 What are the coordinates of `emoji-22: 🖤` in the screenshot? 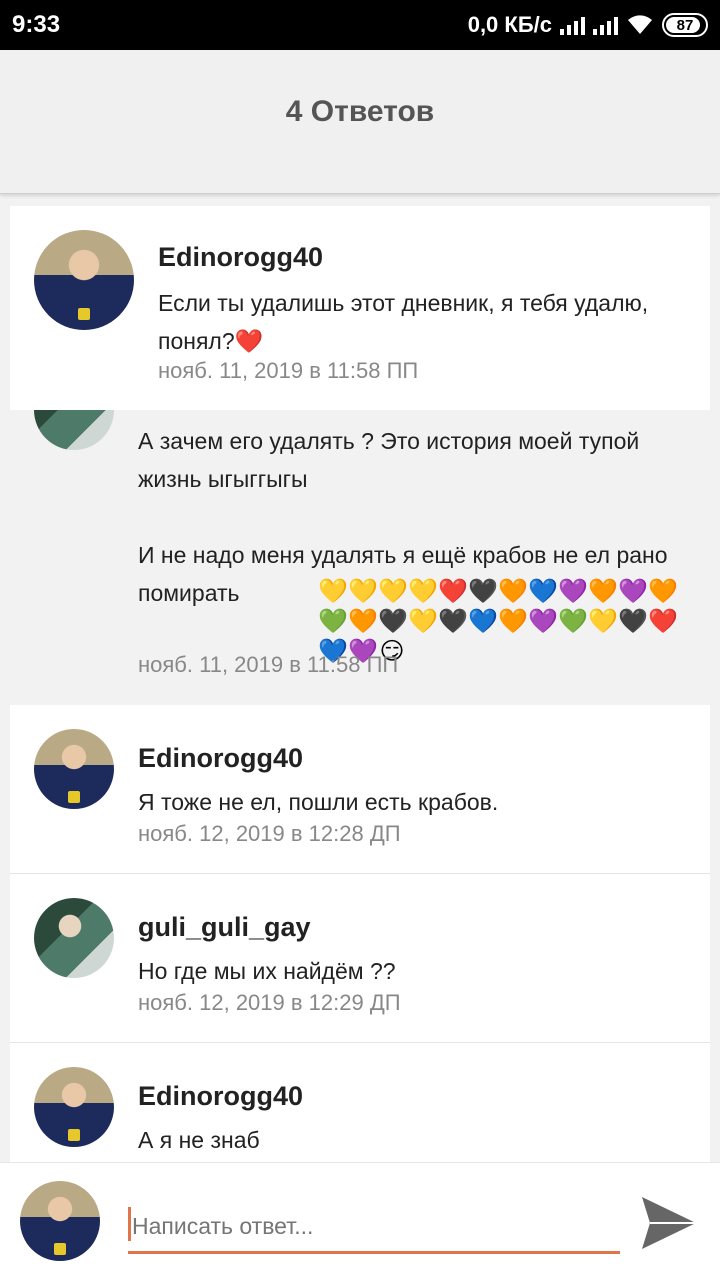 It's located at (633, 621).